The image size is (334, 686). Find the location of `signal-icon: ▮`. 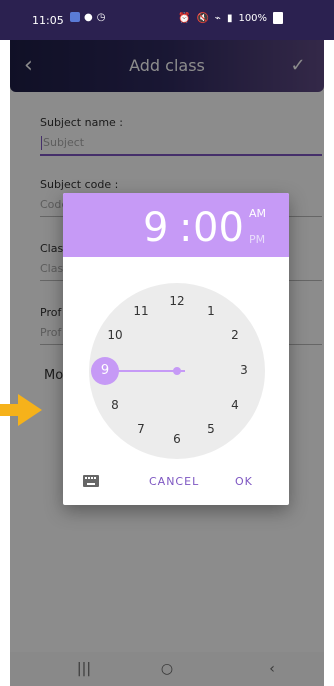

signal-icon: ▮ is located at coordinates (229, 18).